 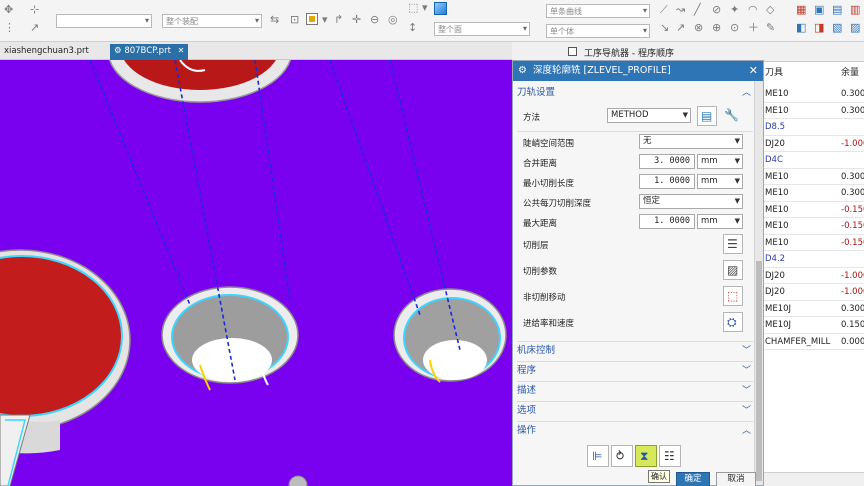 What do you see at coordinates (664, 28) in the screenshot?
I see `move-icon: ↘` at bounding box center [664, 28].